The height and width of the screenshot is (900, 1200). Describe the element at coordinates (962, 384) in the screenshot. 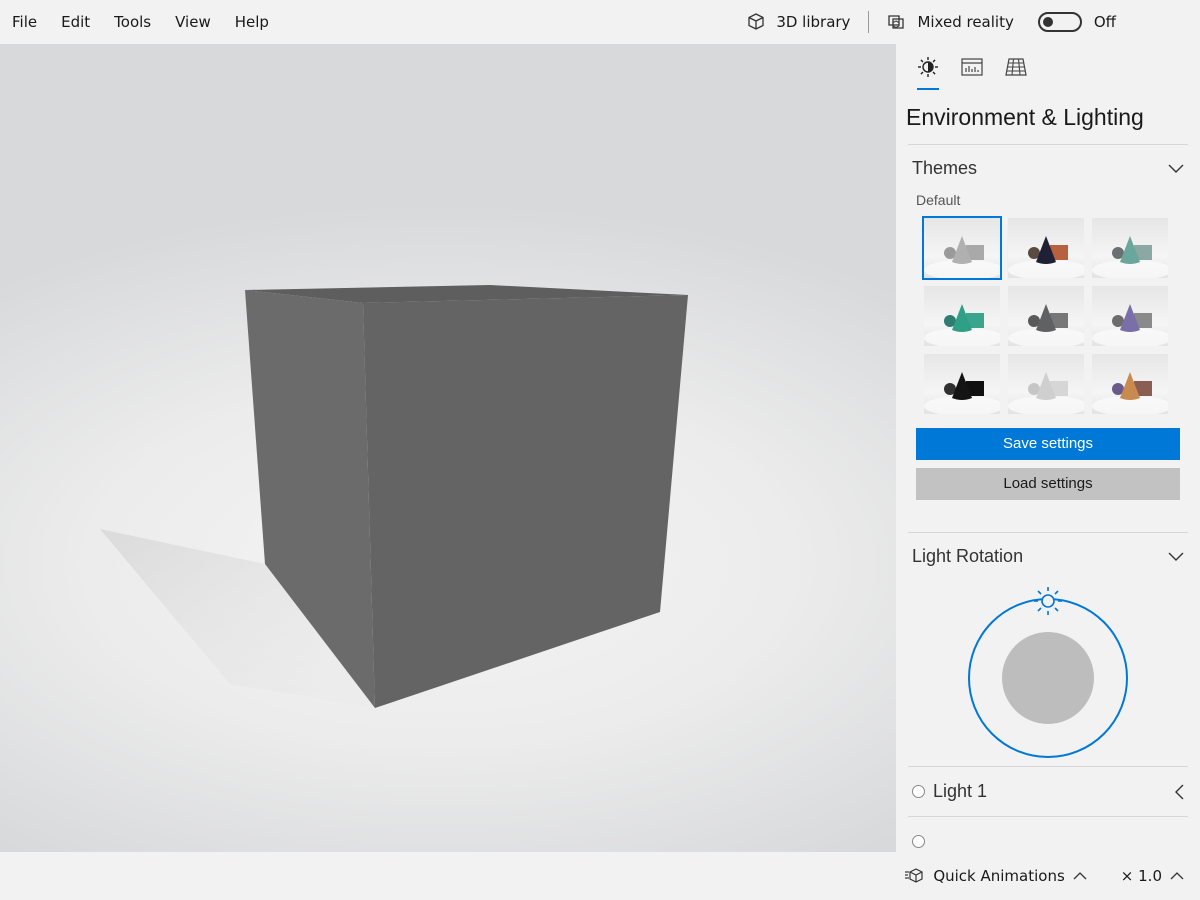

I see `theme-tile-black` at that location.